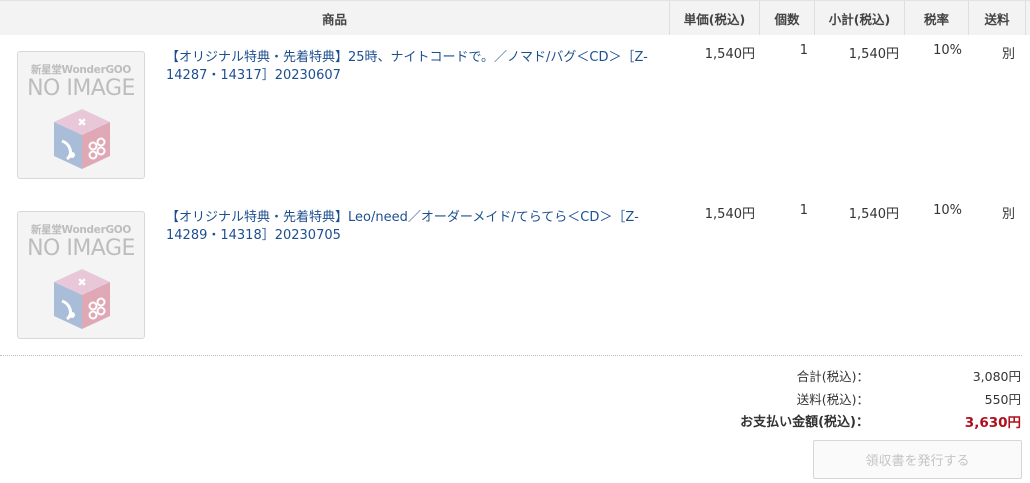 The width and height of the screenshot is (1030, 483). What do you see at coordinates (334, 19) in the screenshot?
I see `header-product: 商品` at bounding box center [334, 19].